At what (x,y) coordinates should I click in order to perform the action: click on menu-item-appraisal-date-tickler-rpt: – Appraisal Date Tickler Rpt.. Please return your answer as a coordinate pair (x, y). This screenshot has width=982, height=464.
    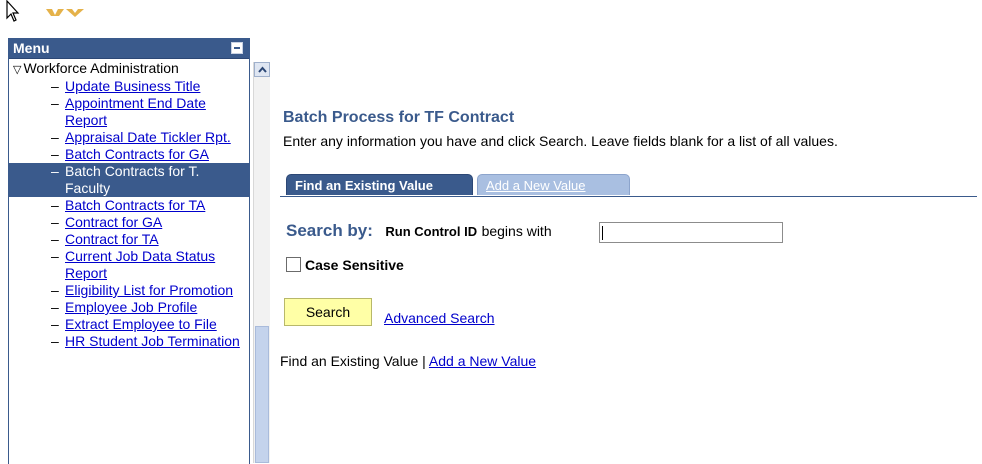
    Looking at the image, I should click on (129, 137).